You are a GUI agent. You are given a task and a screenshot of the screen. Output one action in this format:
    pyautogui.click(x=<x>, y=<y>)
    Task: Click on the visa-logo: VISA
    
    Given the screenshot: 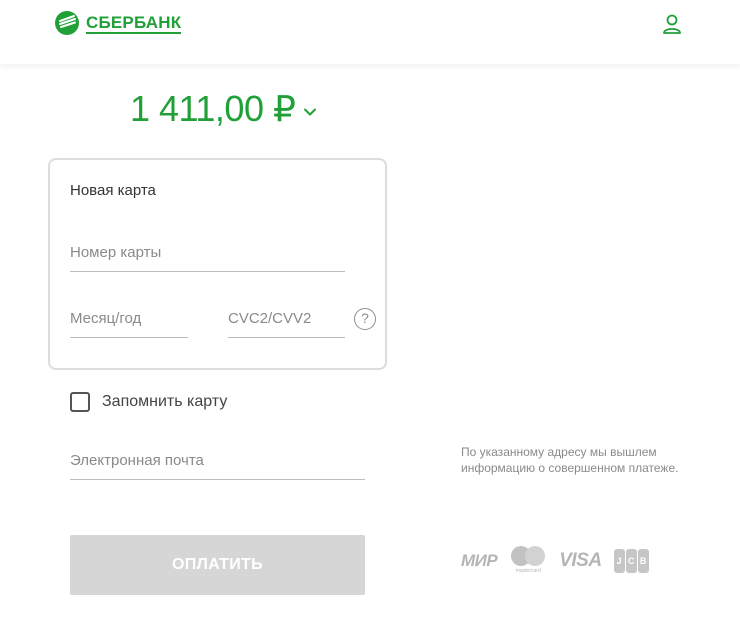 What is the action you would take?
    pyautogui.click(x=580, y=560)
    